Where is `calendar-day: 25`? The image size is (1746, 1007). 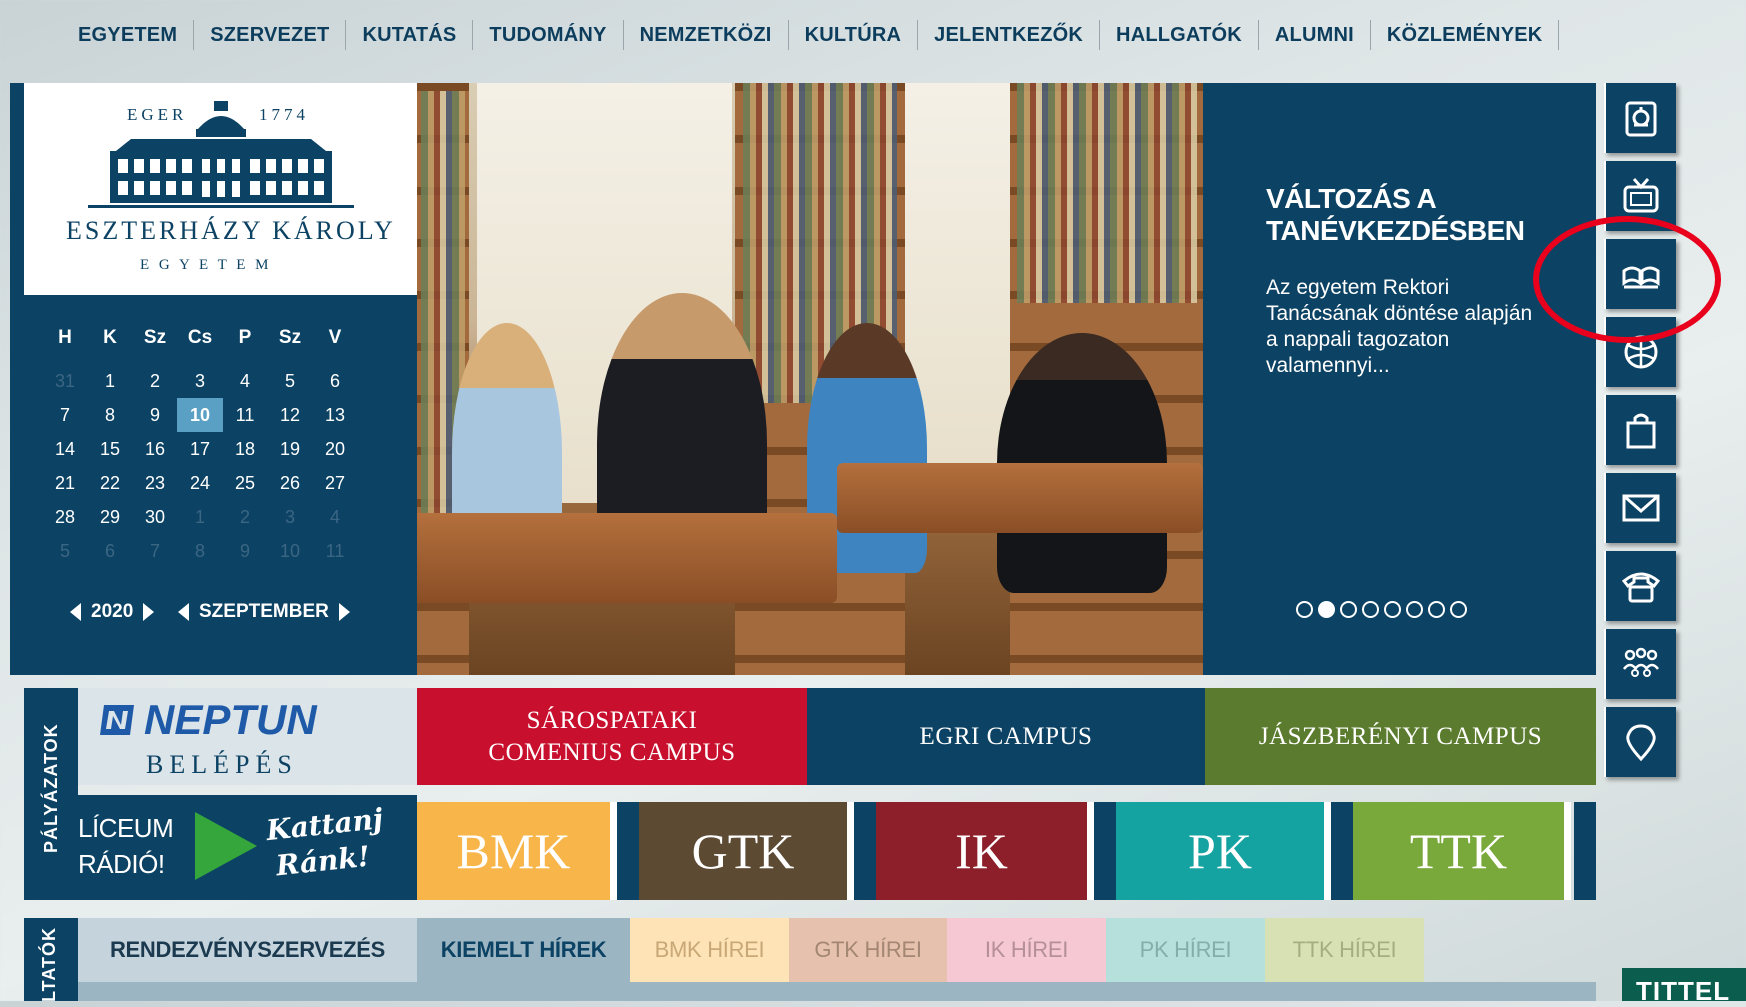 calendar-day: 25 is located at coordinates (245, 483).